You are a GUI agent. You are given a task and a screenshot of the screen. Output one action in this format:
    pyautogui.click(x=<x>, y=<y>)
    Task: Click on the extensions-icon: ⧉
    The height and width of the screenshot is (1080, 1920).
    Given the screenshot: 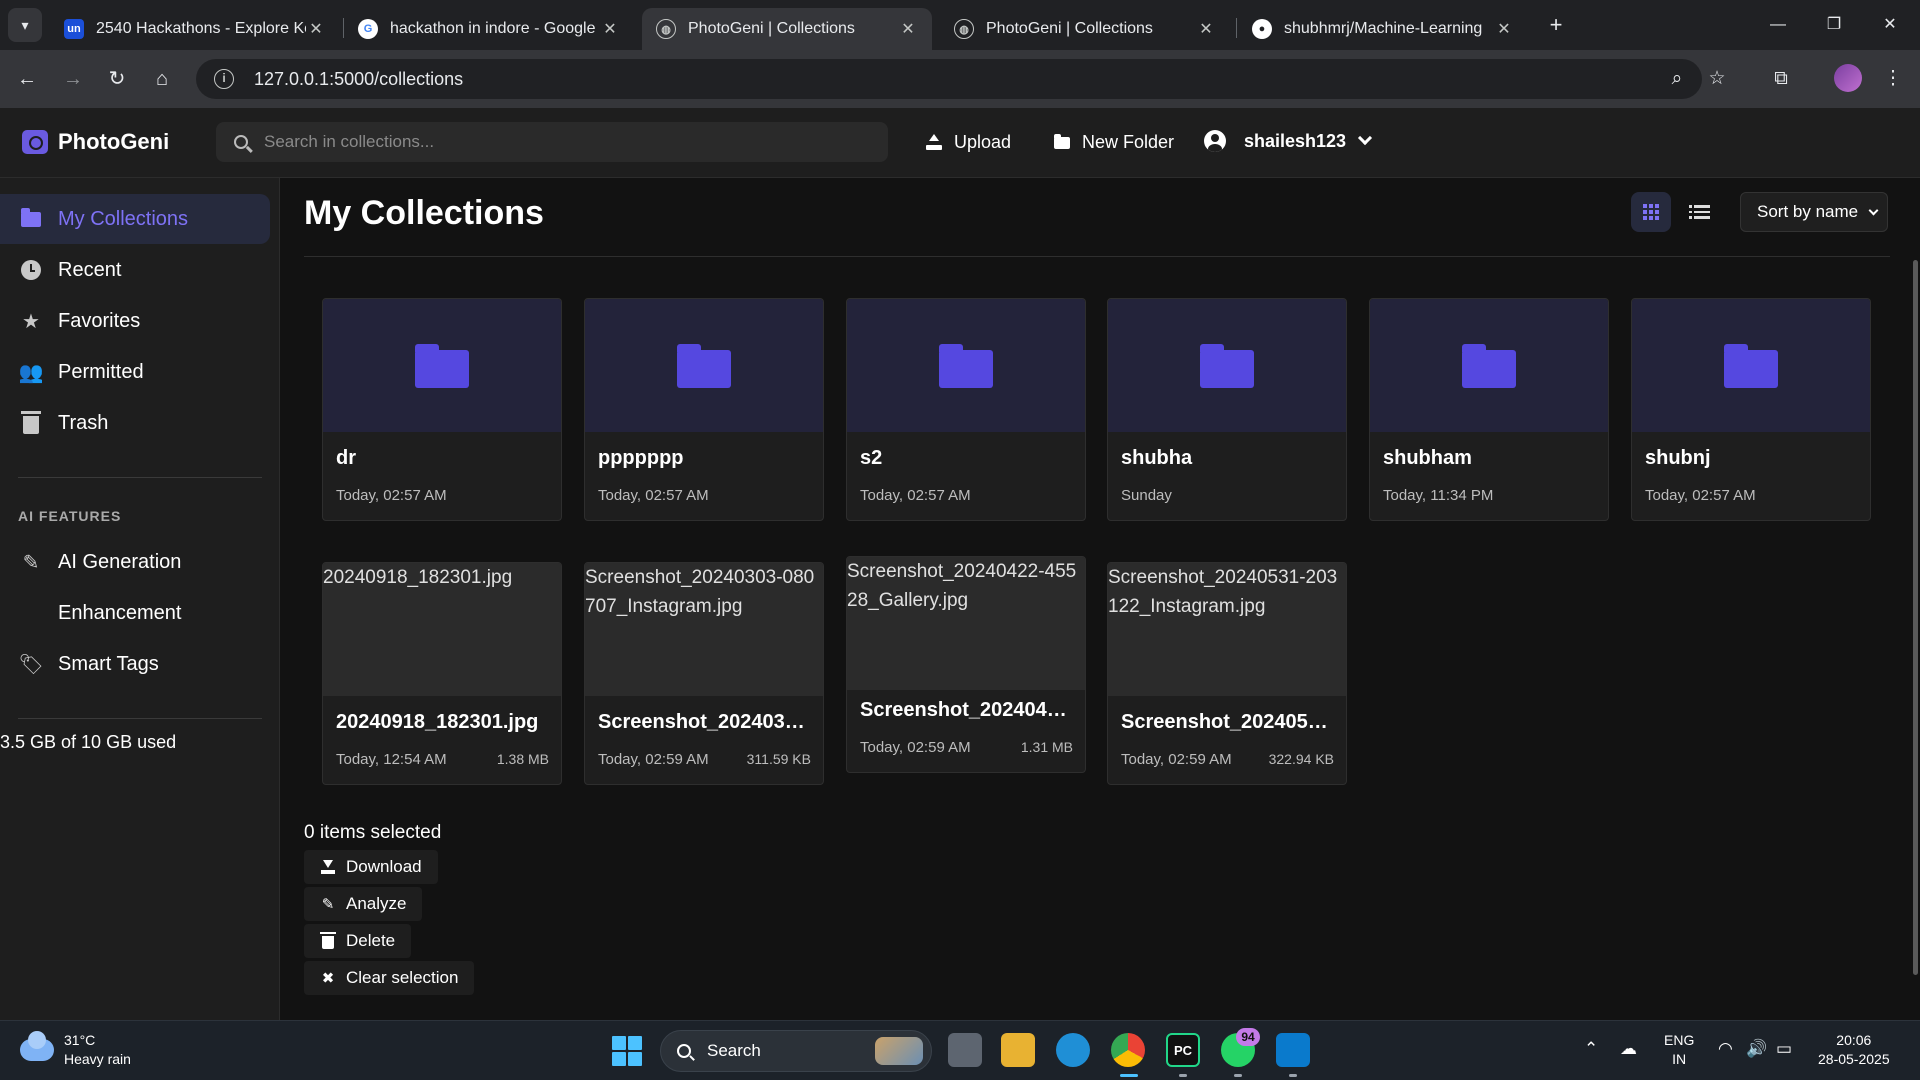 What is the action you would take?
    pyautogui.click(x=1781, y=79)
    